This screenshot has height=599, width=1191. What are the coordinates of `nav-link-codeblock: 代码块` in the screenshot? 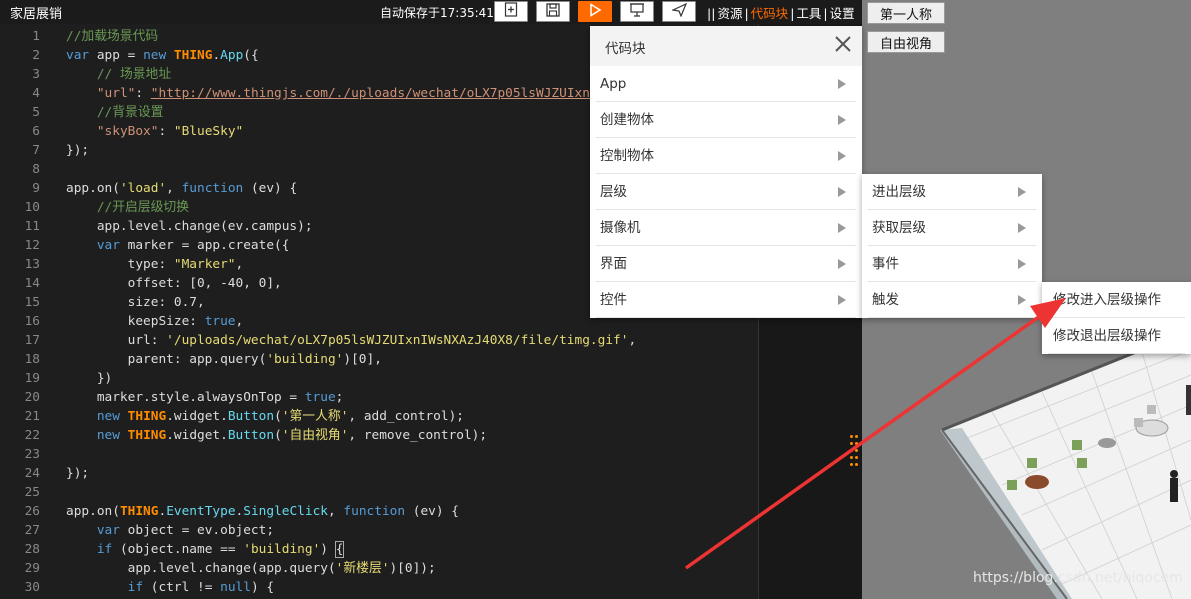 It's located at (770, 13).